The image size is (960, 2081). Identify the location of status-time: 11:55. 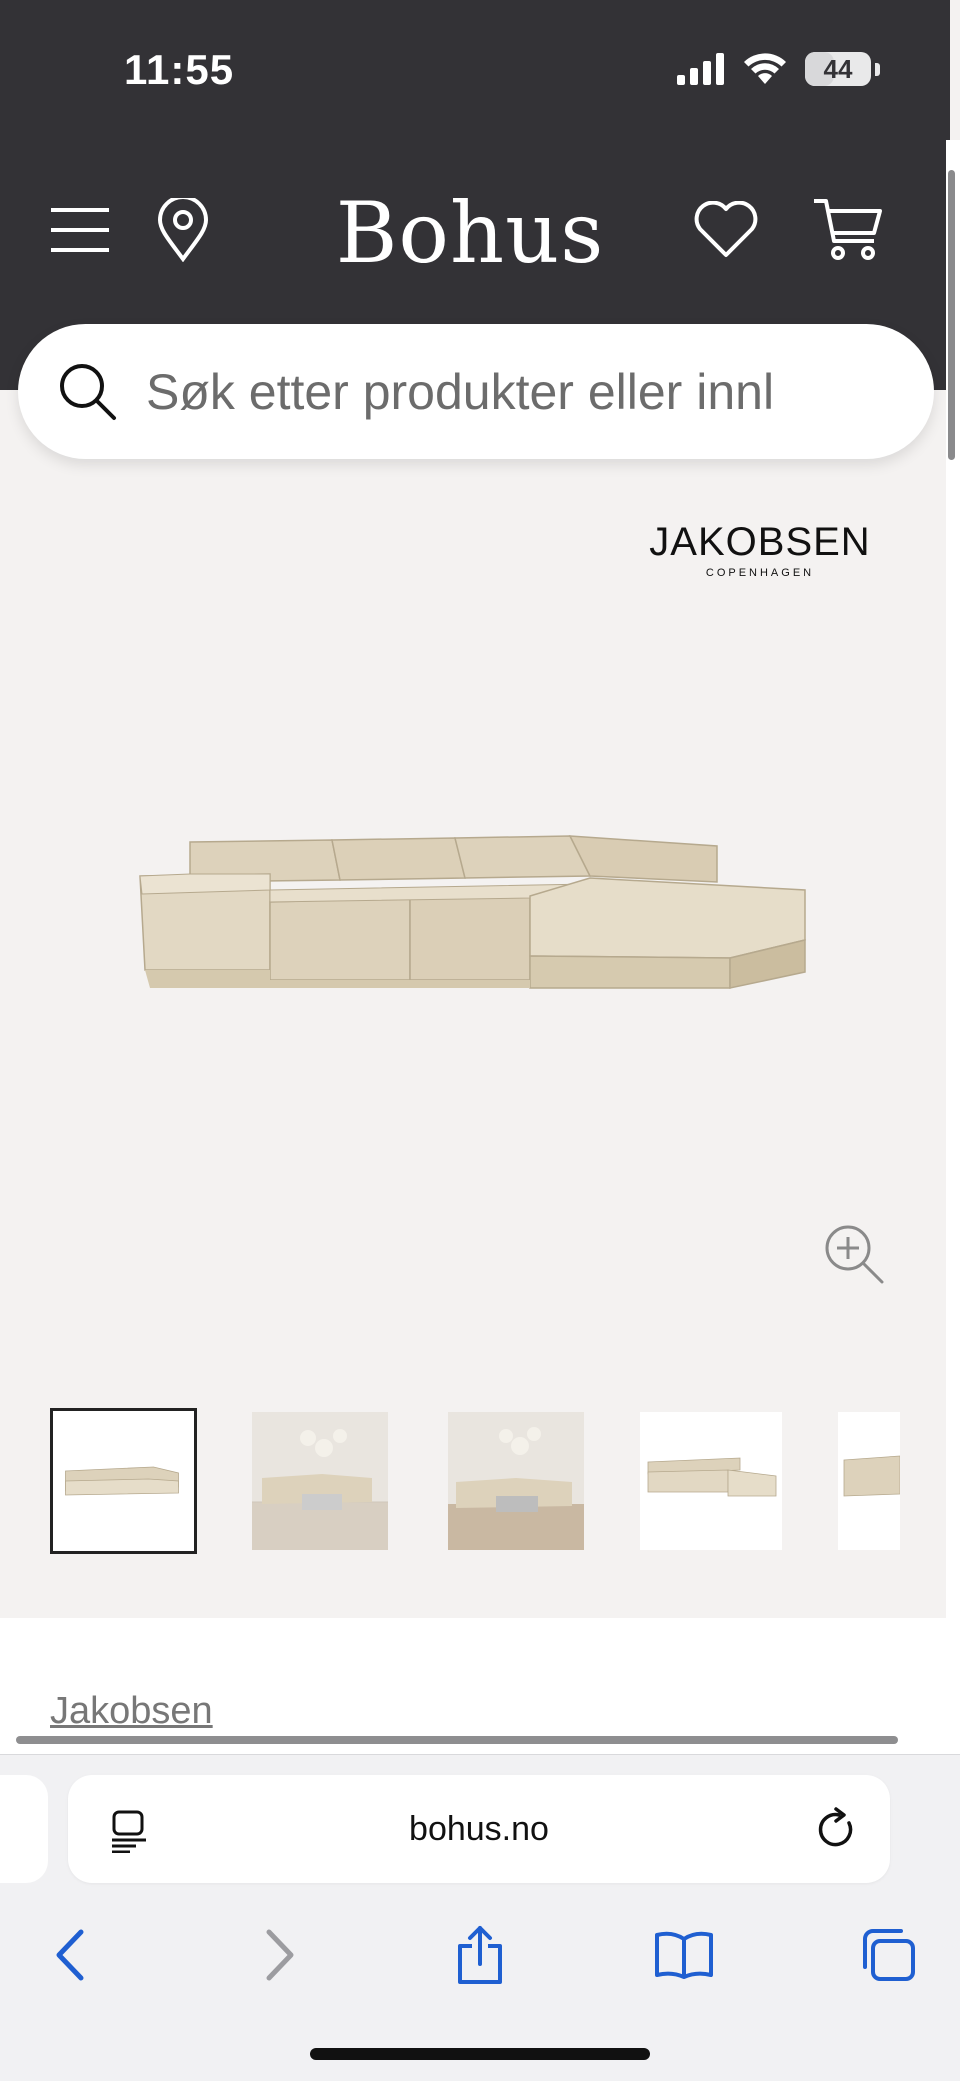
(179, 69).